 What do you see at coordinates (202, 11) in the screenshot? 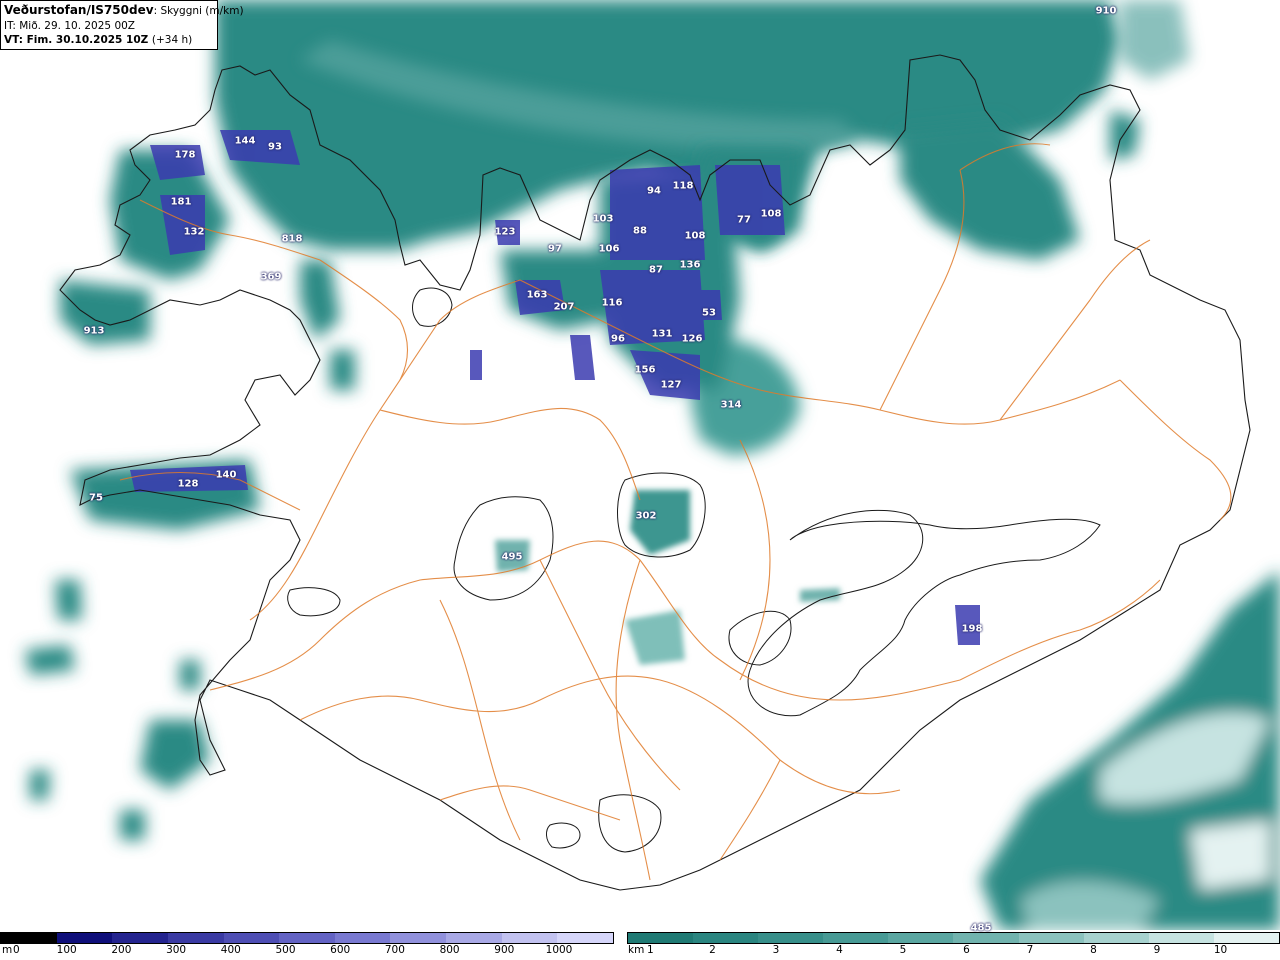
I see `header-subtitle: Skyggni (m/km)` at bounding box center [202, 11].